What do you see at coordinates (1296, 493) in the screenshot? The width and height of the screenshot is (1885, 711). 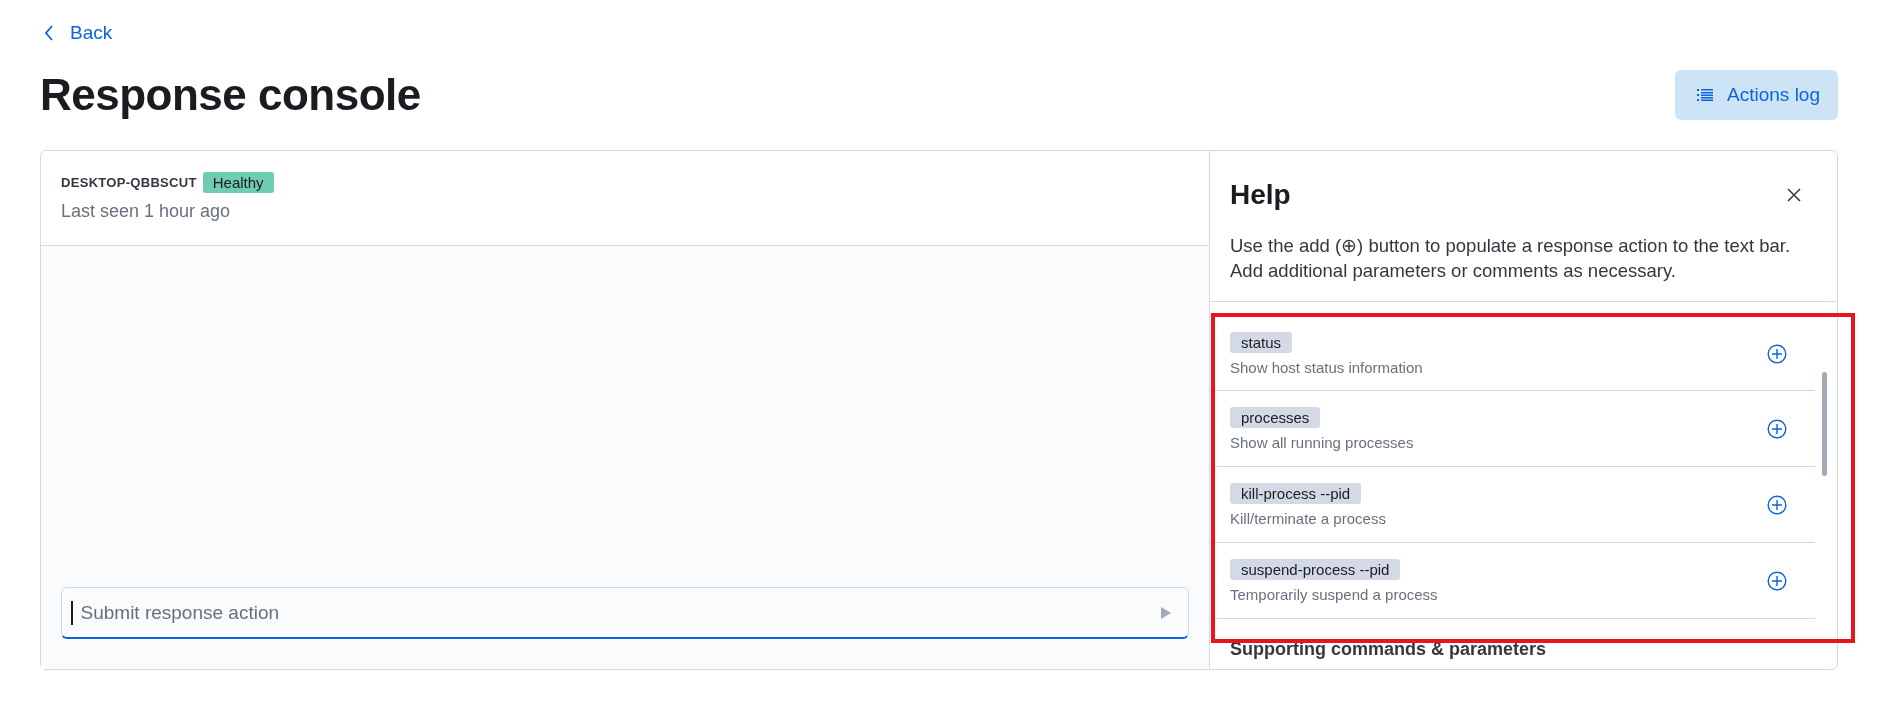 I see `command-badge: kill-process --pid` at bounding box center [1296, 493].